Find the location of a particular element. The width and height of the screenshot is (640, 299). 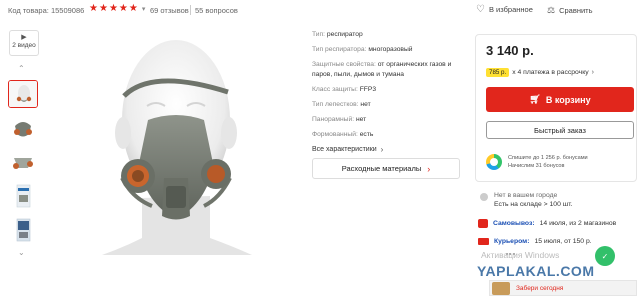

reviews-link: 69 отзывов is located at coordinates (169, 10).